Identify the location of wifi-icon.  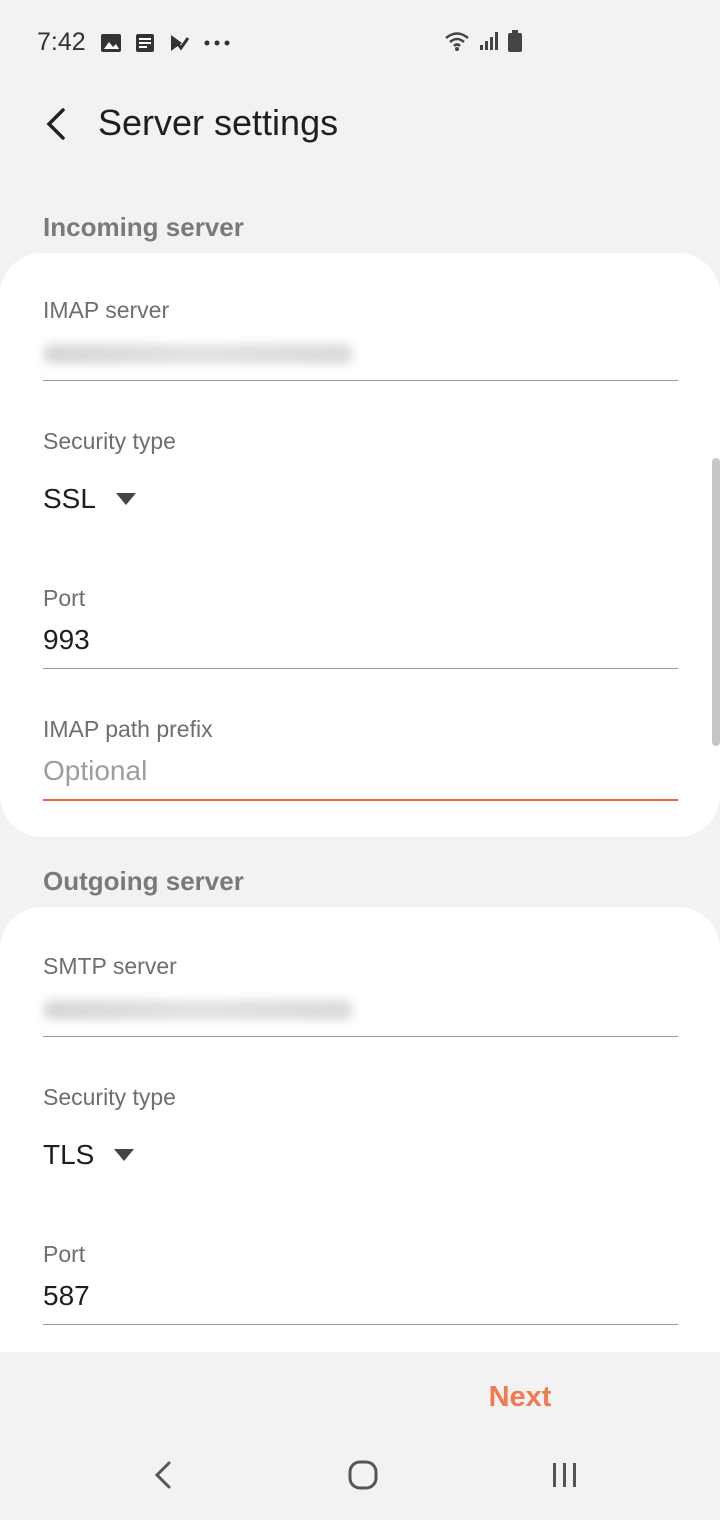
(457, 41).